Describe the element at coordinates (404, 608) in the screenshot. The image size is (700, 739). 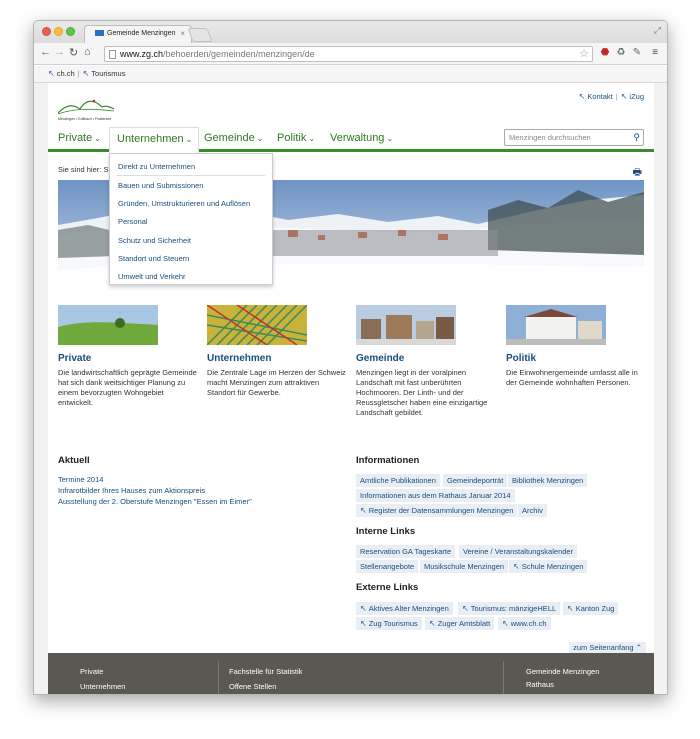
I see `external-link-tag: ↖ Aktives Alter Menzingen` at that location.